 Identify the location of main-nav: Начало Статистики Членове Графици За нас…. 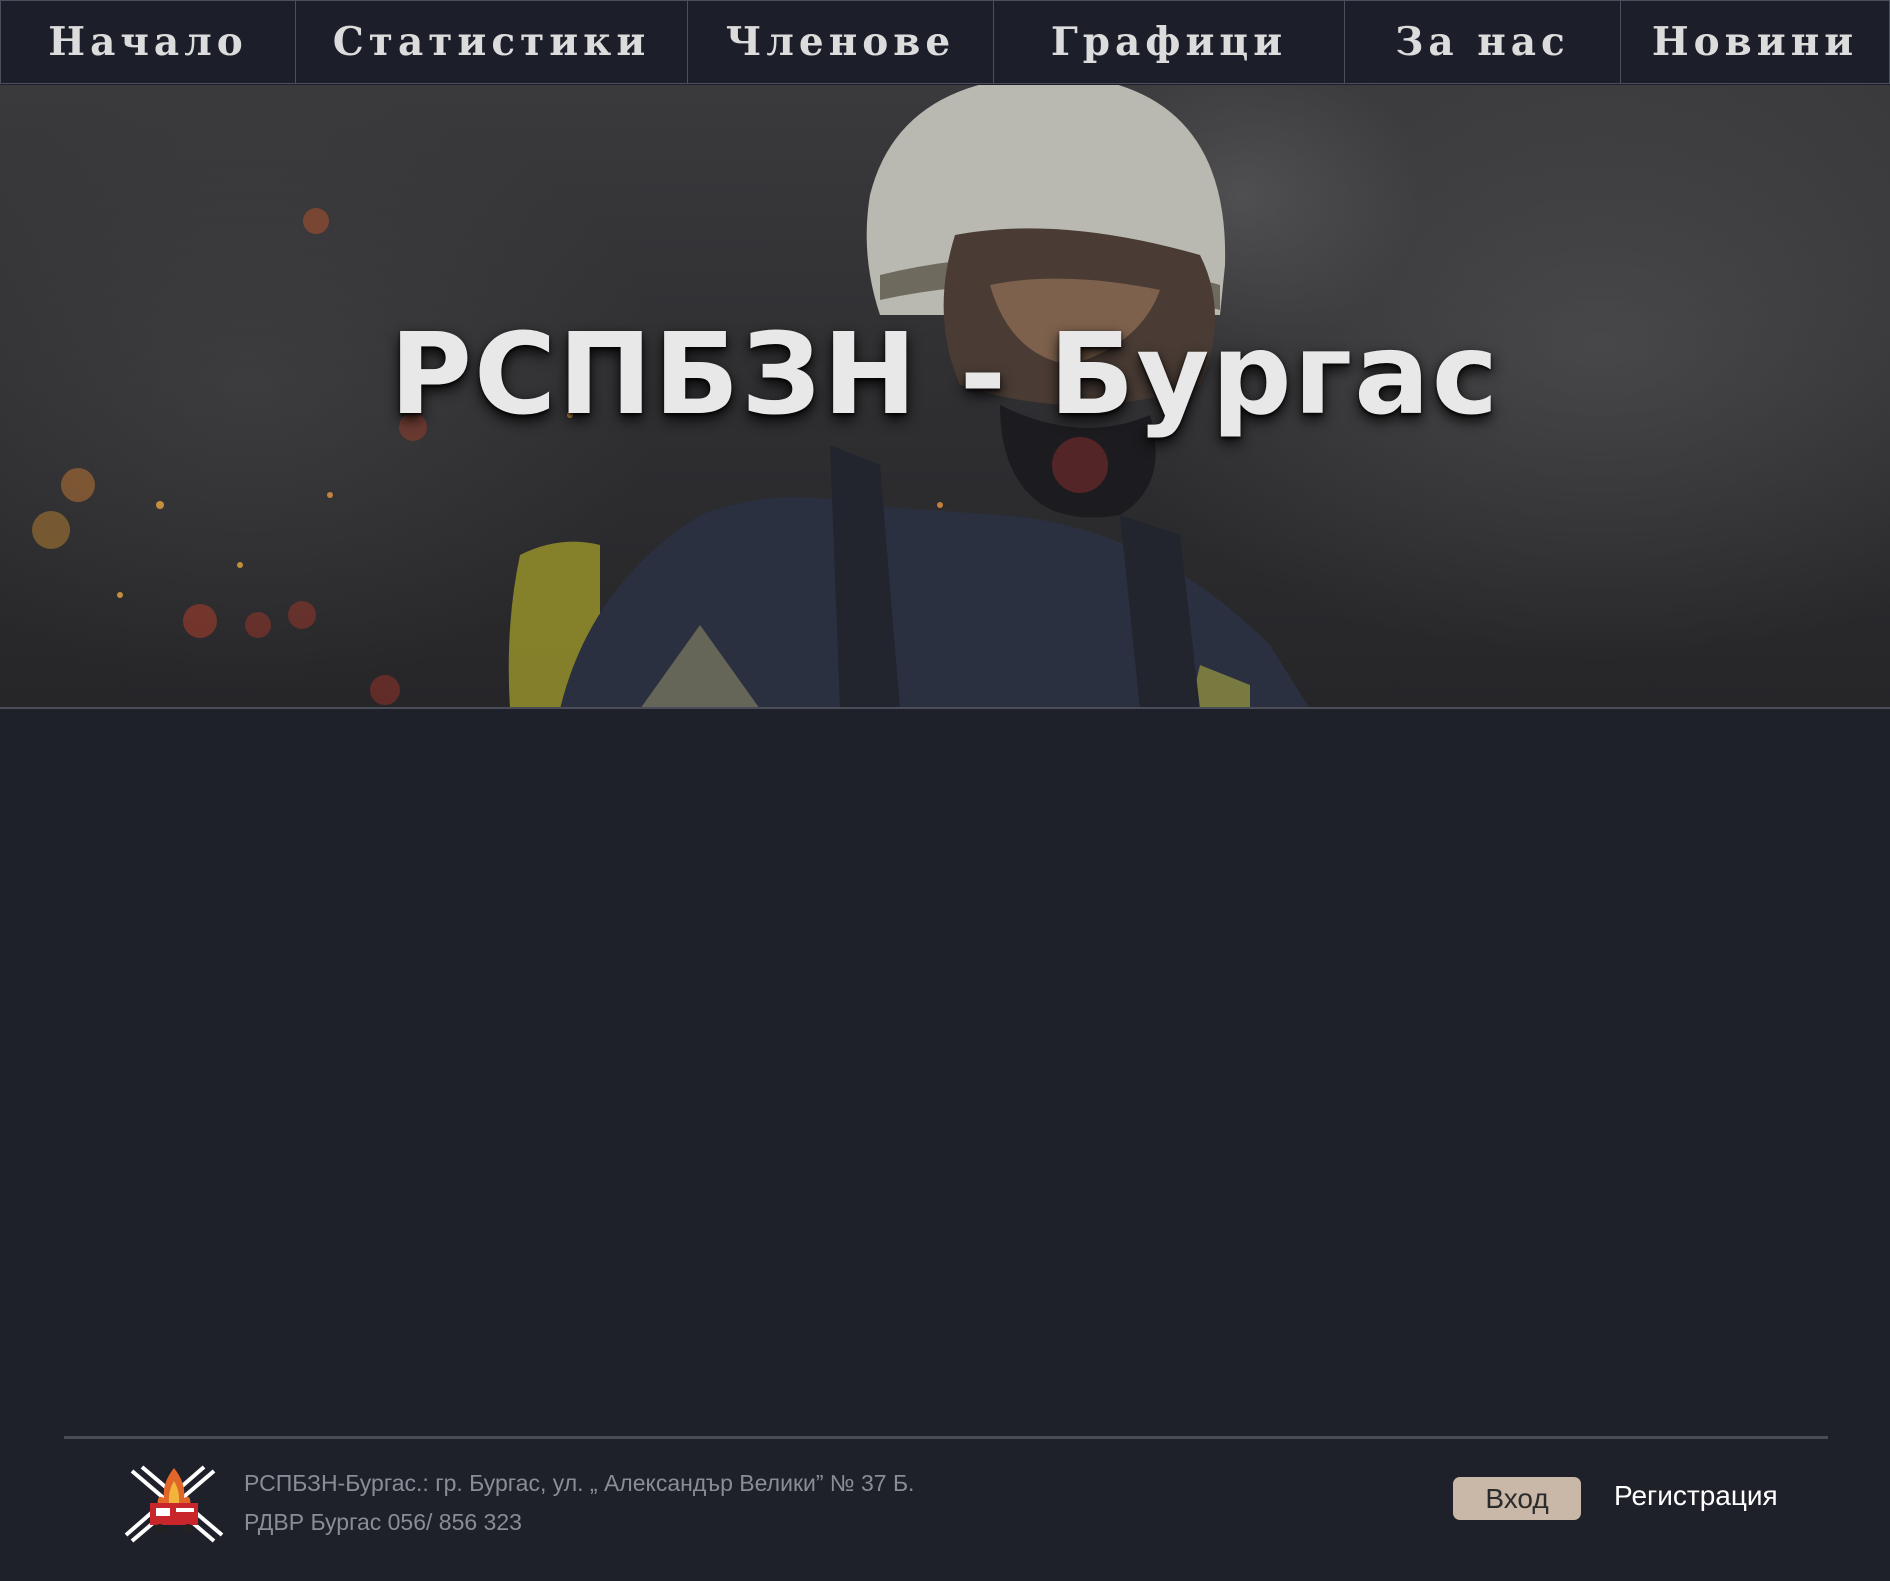
(945, 42).